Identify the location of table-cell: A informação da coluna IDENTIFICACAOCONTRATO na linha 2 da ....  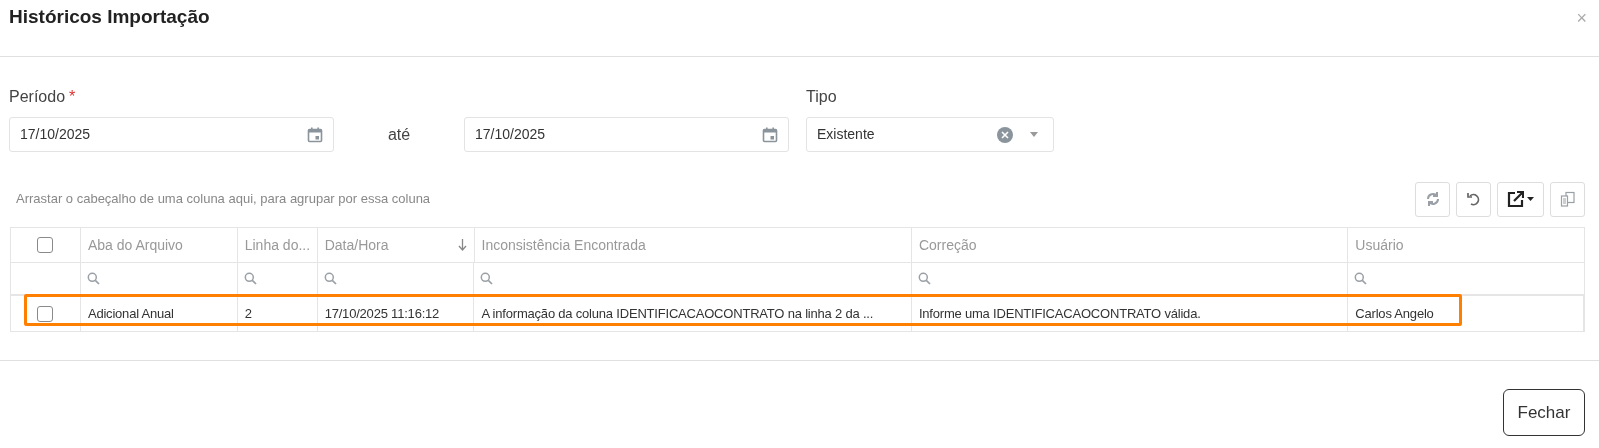
(693, 313).